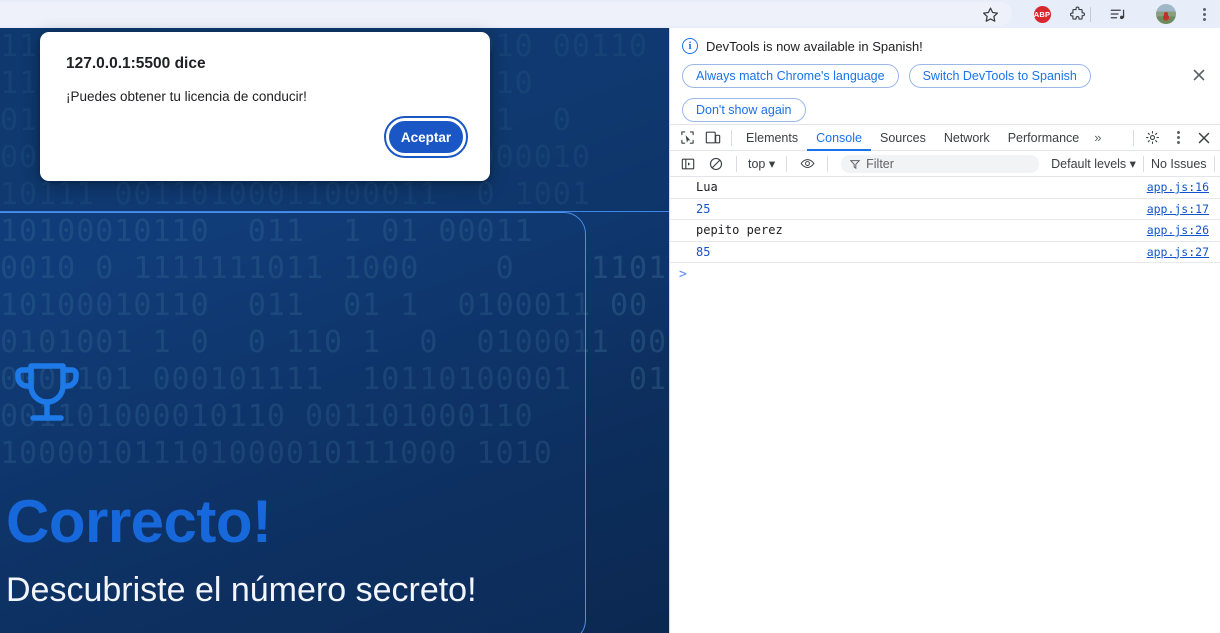 The height and width of the screenshot is (633, 1220). I want to click on accept-button-focus-ring: Aceptar, so click(426, 137).